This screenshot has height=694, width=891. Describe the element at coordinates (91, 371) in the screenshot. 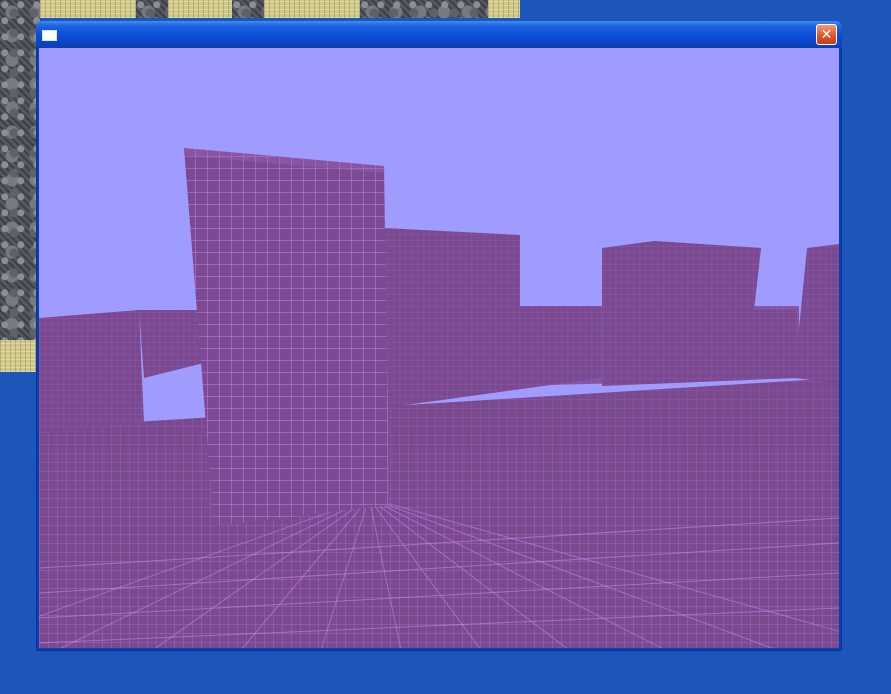

I see `wall-left-far` at that location.